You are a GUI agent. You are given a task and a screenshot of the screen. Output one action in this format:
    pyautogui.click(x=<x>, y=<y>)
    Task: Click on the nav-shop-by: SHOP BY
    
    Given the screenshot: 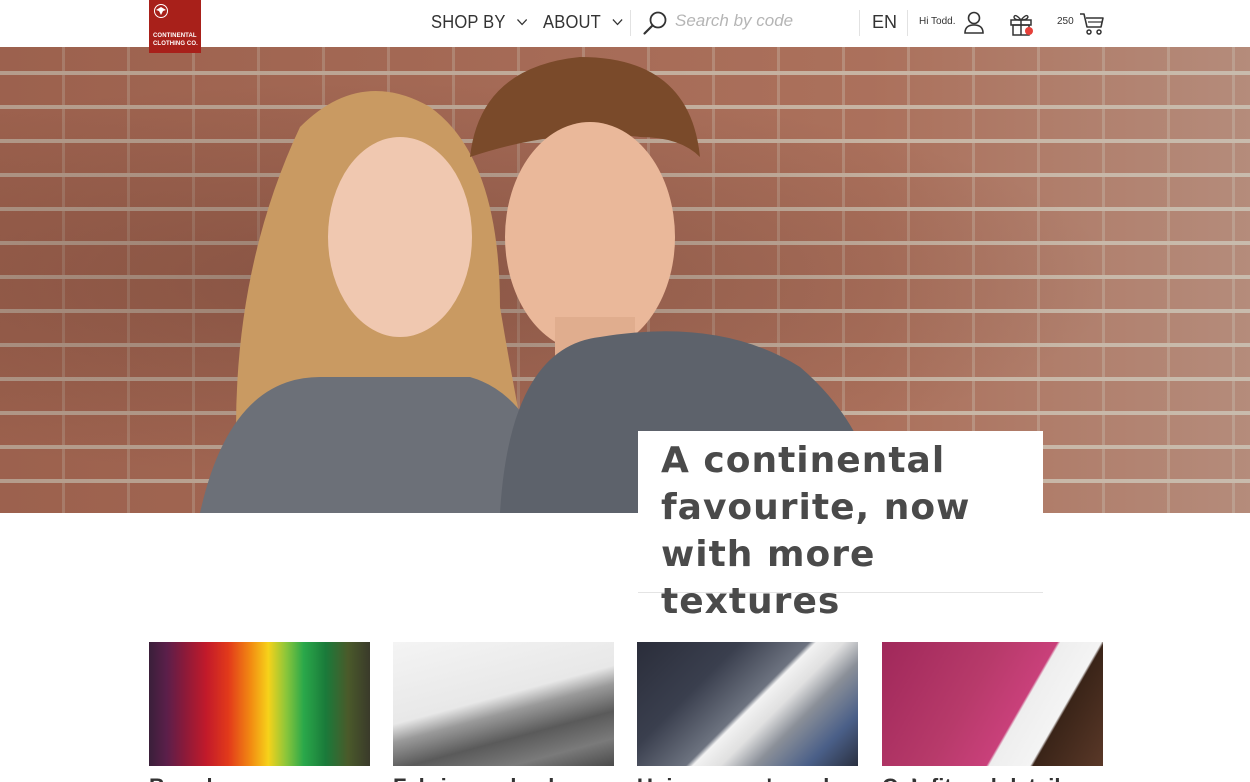 What is the action you would take?
    pyautogui.click(x=479, y=22)
    